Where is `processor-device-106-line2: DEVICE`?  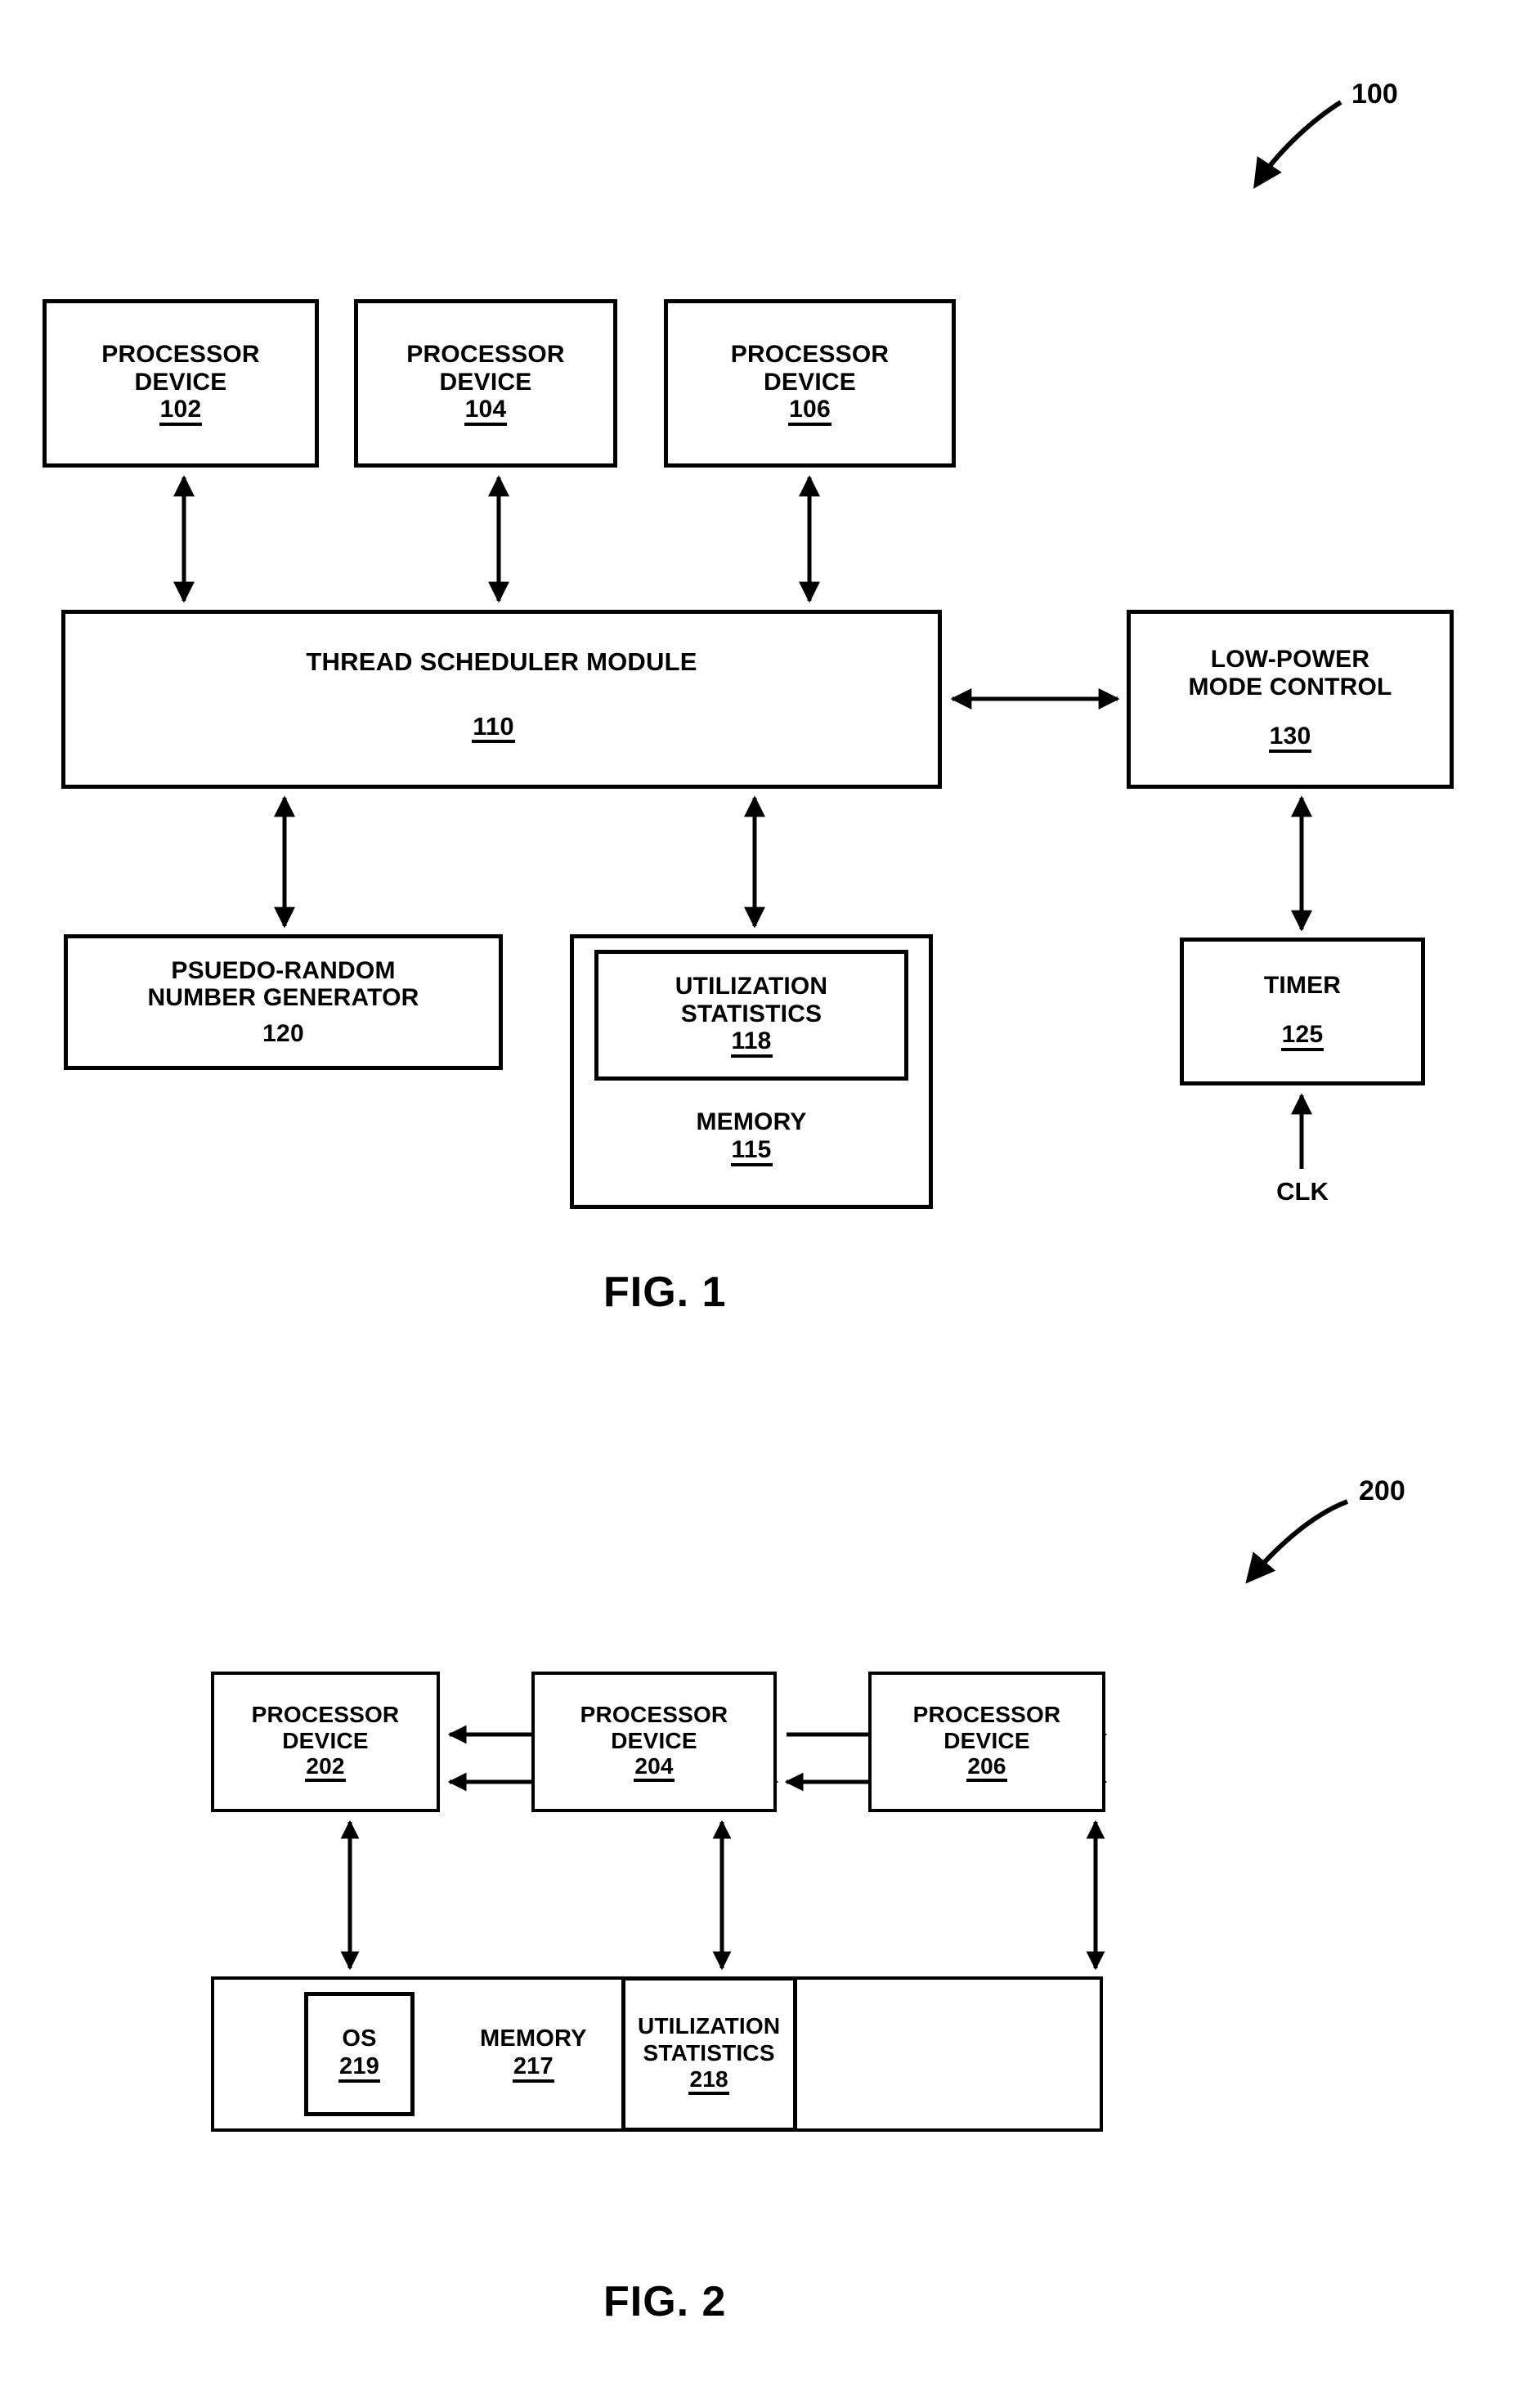
processor-device-106-line2: DEVICE is located at coordinates (810, 382).